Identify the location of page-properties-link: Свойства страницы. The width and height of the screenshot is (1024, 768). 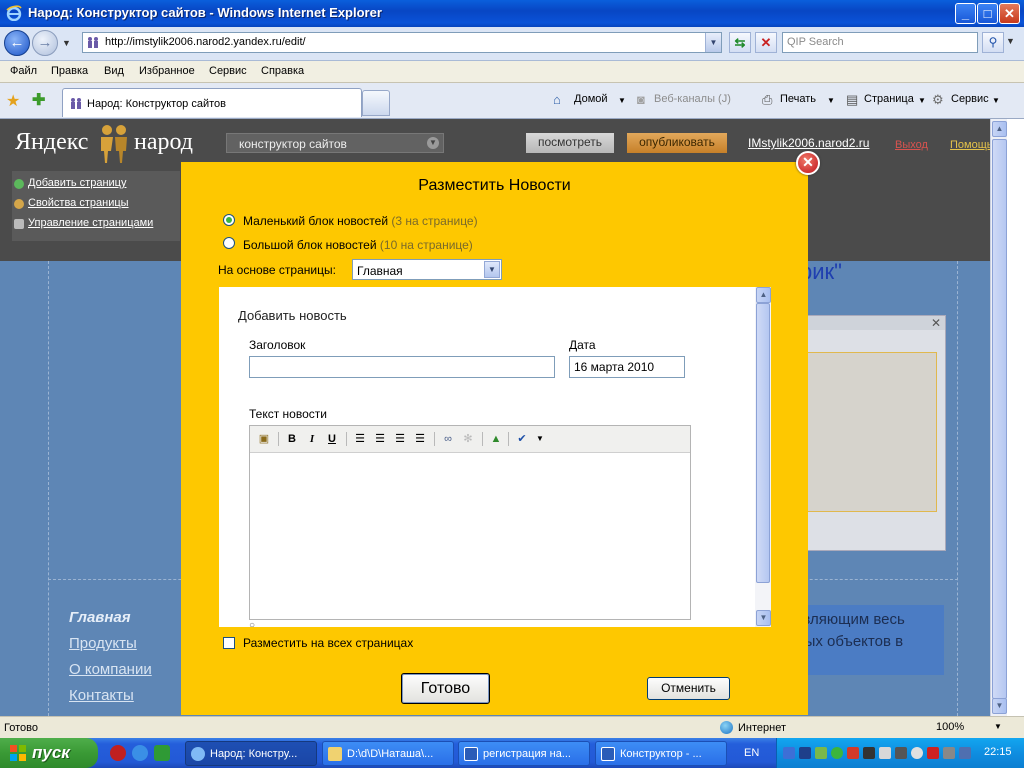
(78, 203).